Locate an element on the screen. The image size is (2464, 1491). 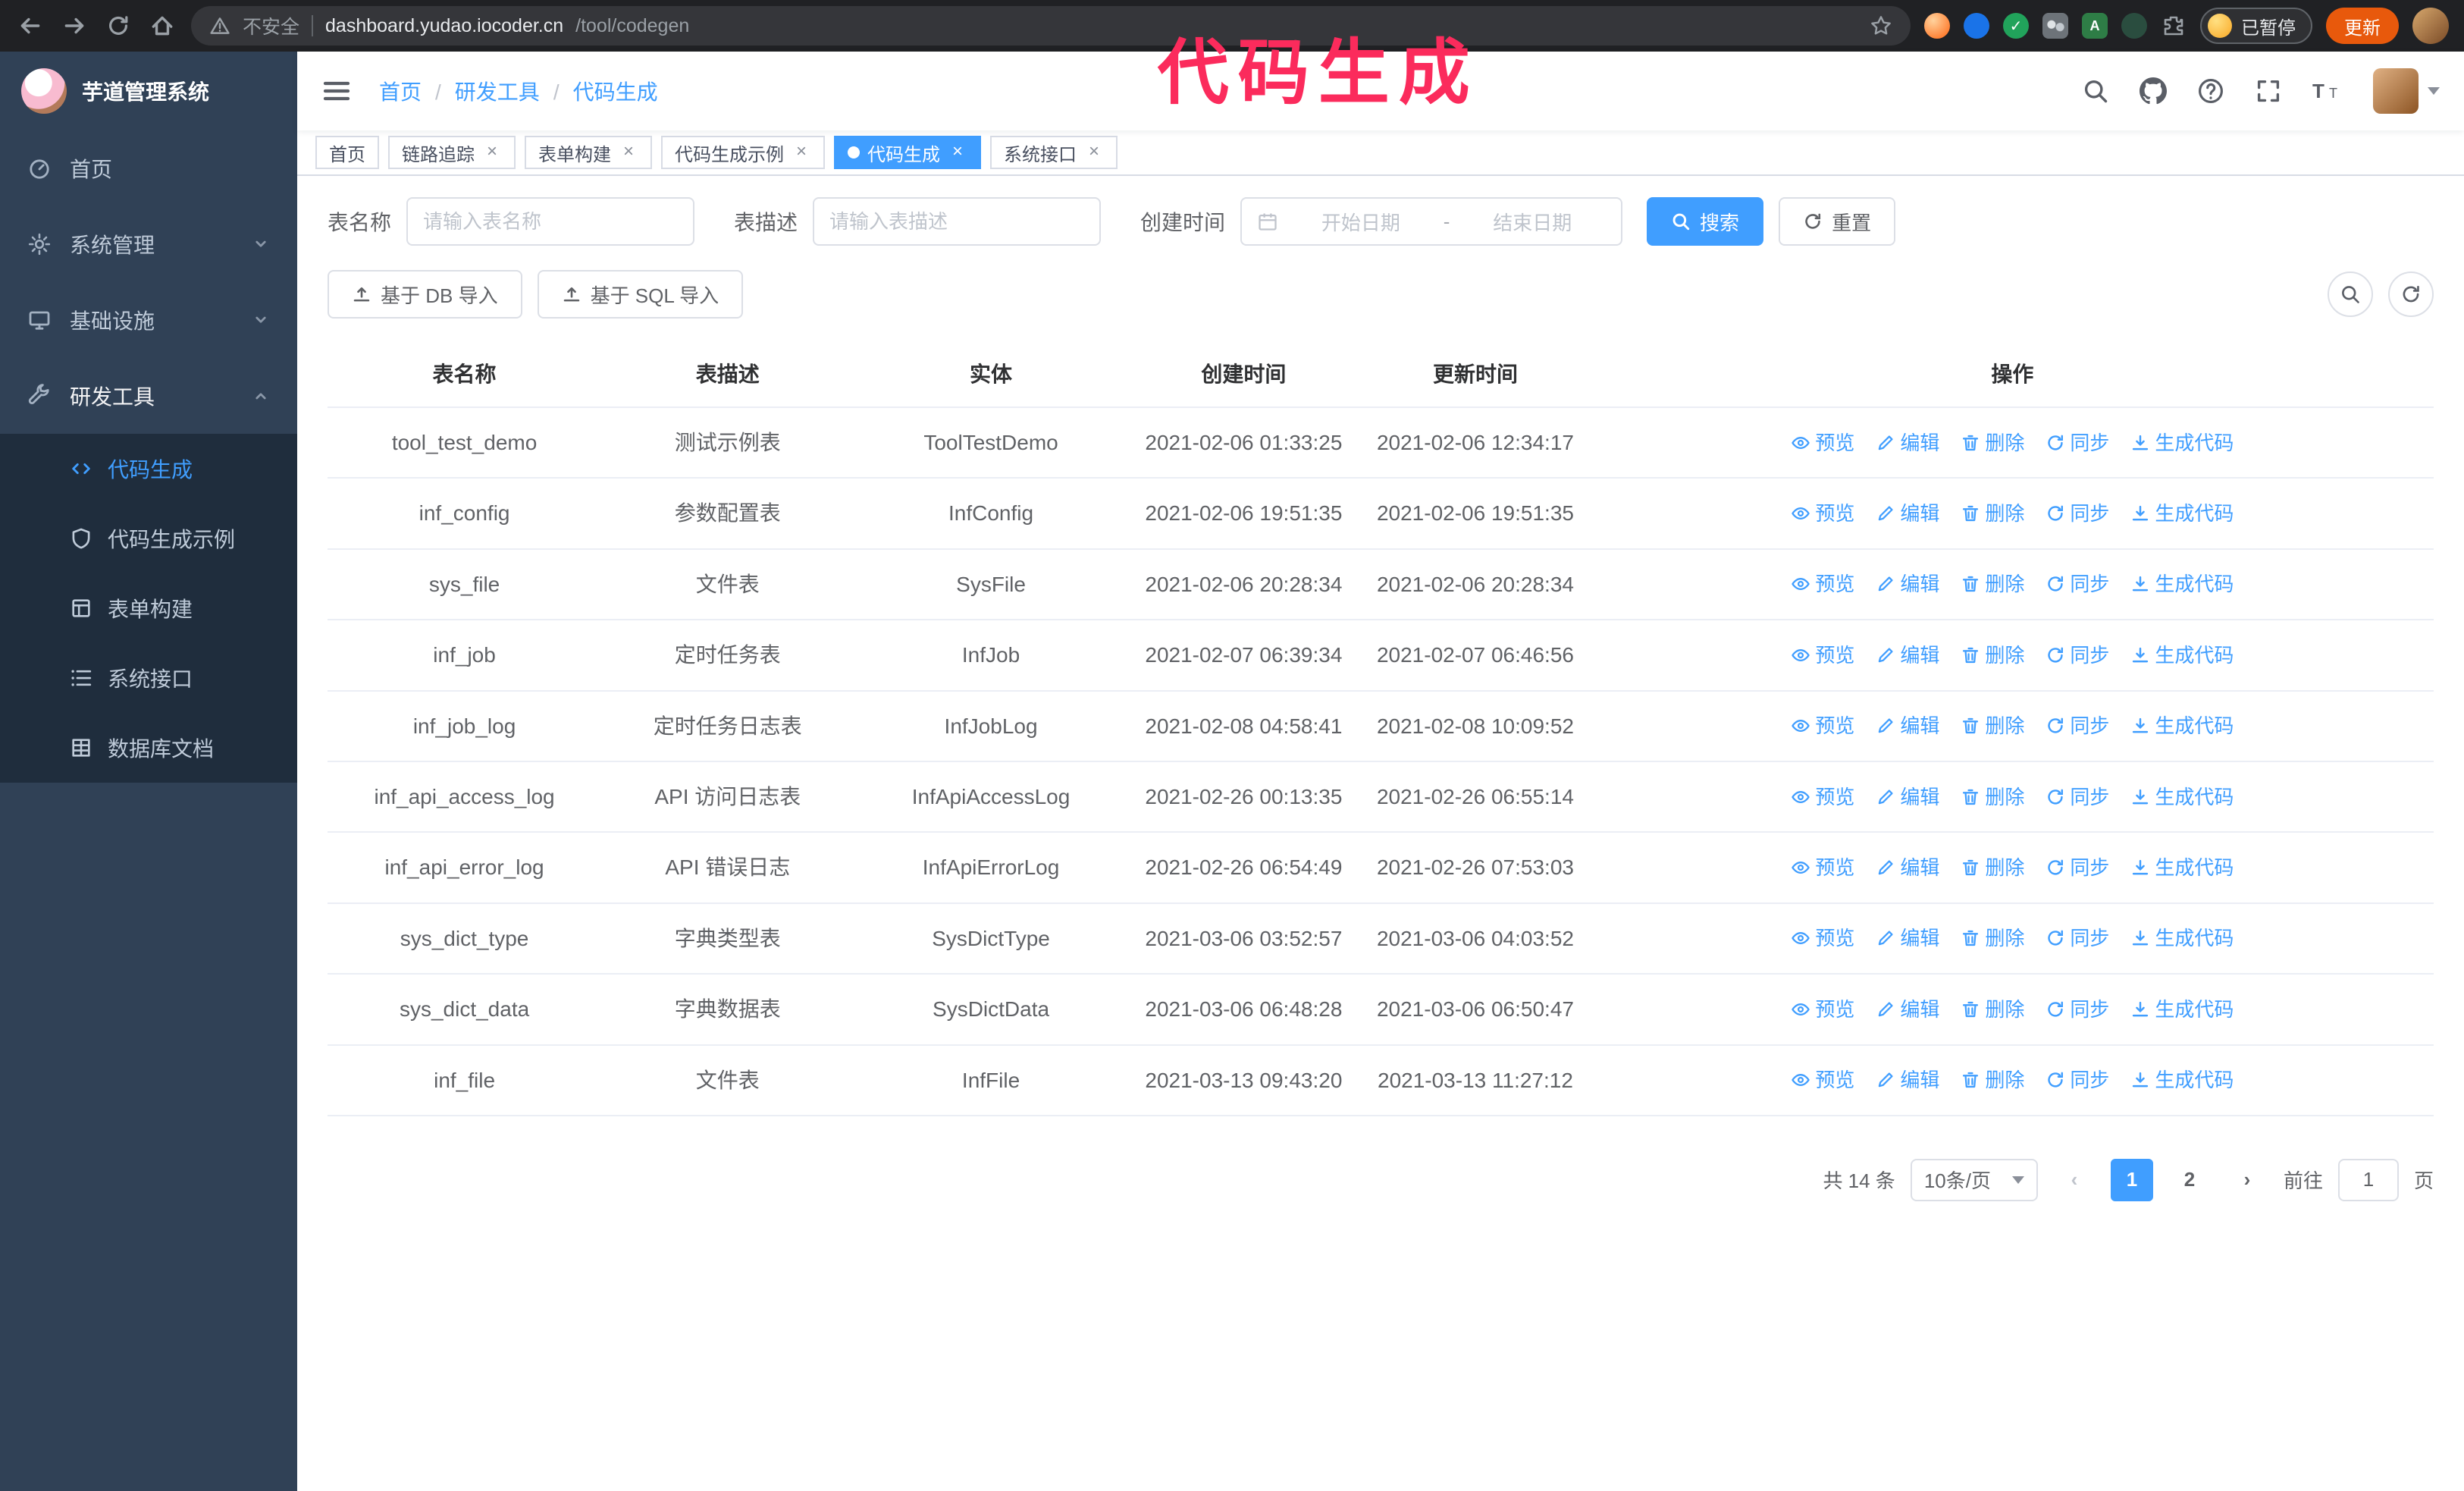
update-button: 更新 is located at coordinates (2362, 26).